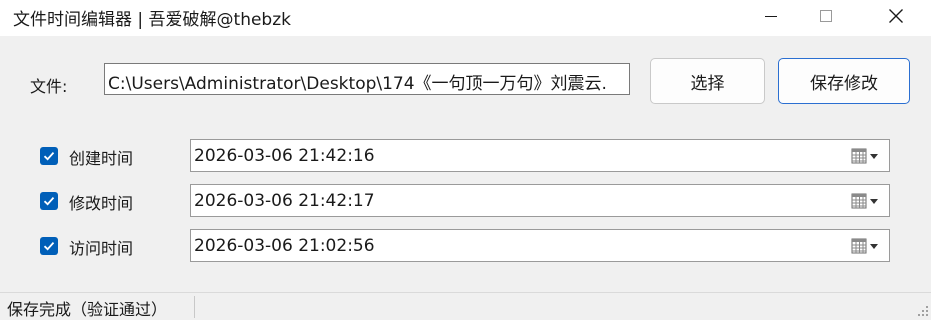  What do you see at coordinates (540, 245) in the screenshot?
I see `accessed-time-picker: 2026-03-06 21:02:56` at bounding box center [540, 245].